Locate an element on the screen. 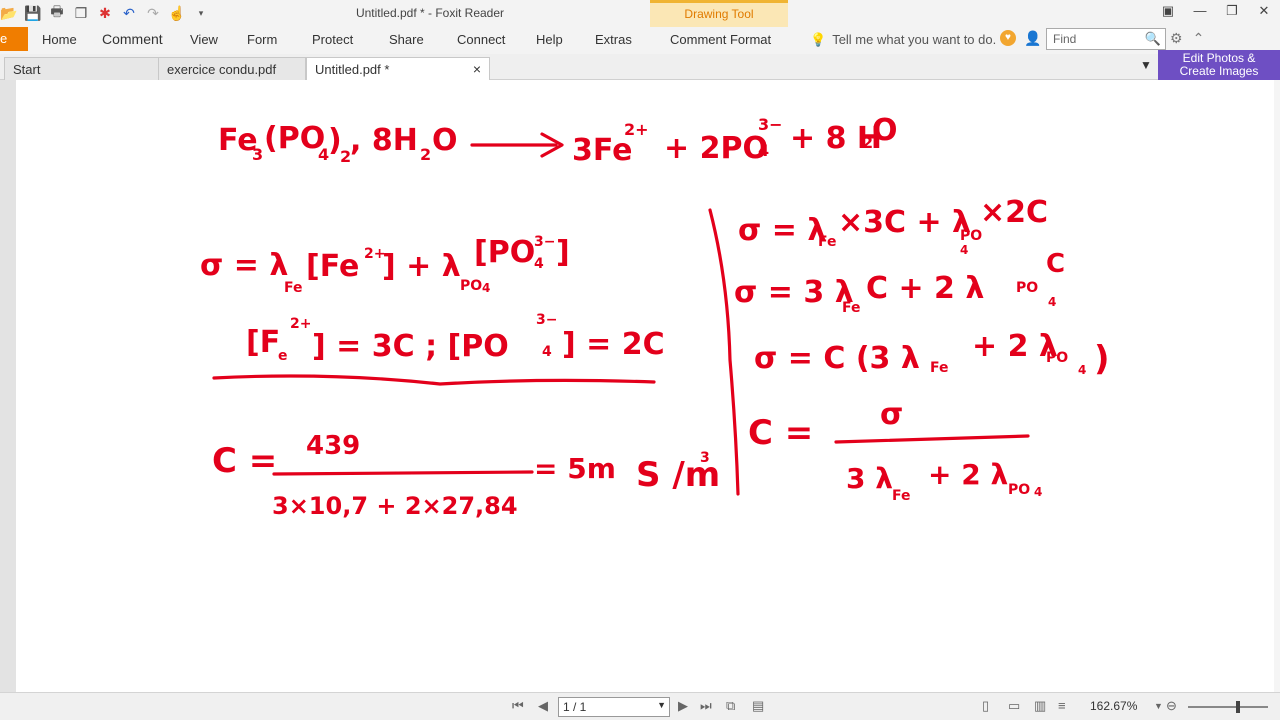 The image size is (1280, 720). lightbulb-icon: 💡 is located at coordinates (818, 39).